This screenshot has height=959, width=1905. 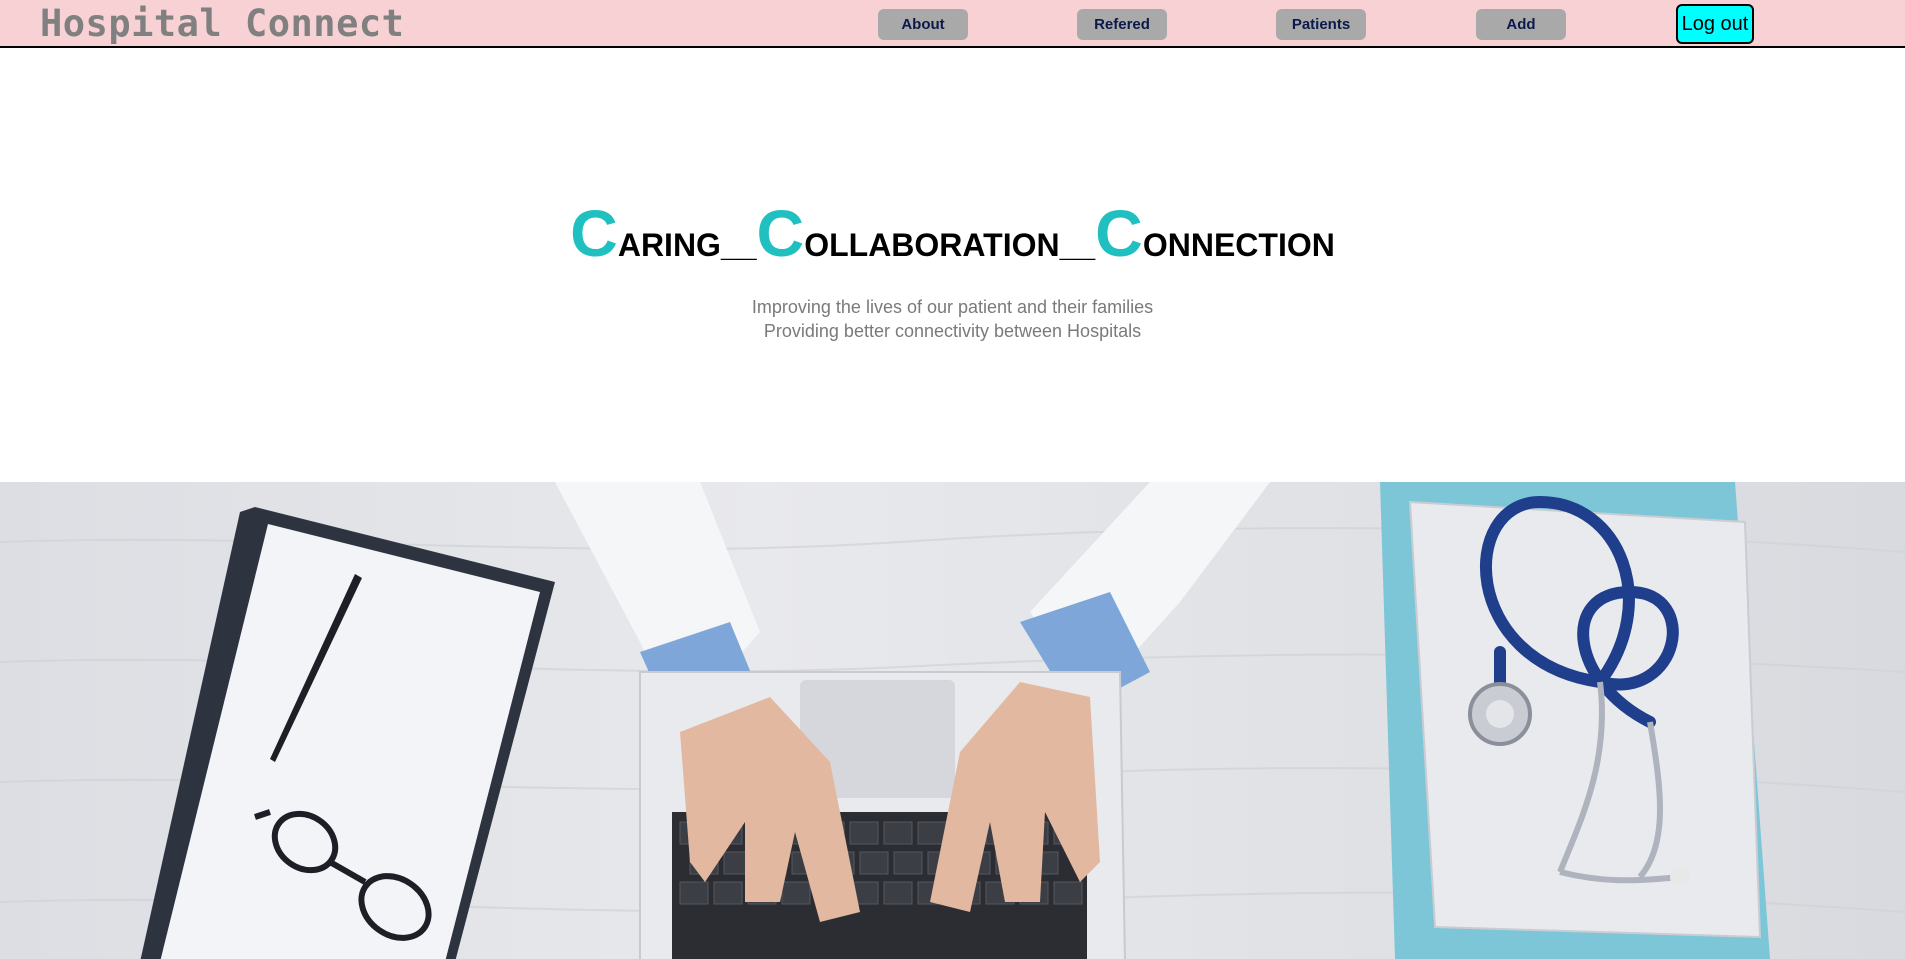 I want to click on folder-icon, so click(x=1575, y=720).